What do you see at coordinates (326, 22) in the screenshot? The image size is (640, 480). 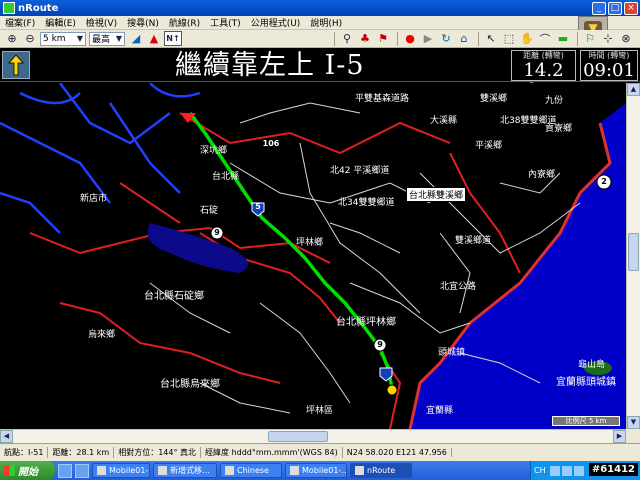 I see `menu-help: 說明(H)` at bounding box center [326, 22].